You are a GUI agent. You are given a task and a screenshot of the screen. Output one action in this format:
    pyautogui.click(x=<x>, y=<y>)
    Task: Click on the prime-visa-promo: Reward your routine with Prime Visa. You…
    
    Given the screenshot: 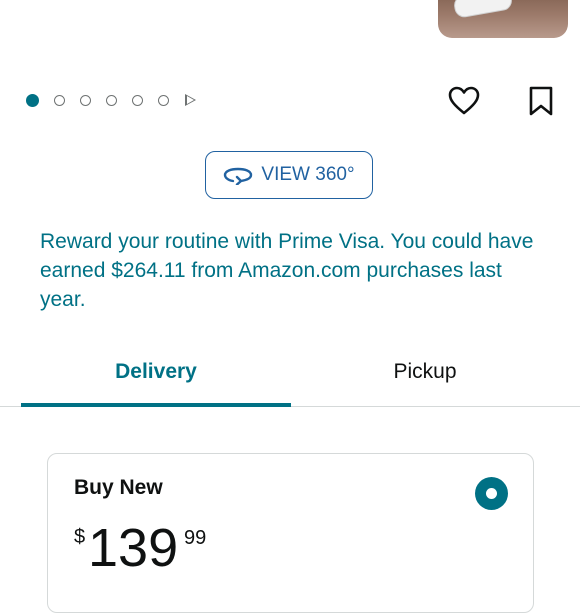 What is the action you would take?
    pyautogui.click(x=290, y=270)
    